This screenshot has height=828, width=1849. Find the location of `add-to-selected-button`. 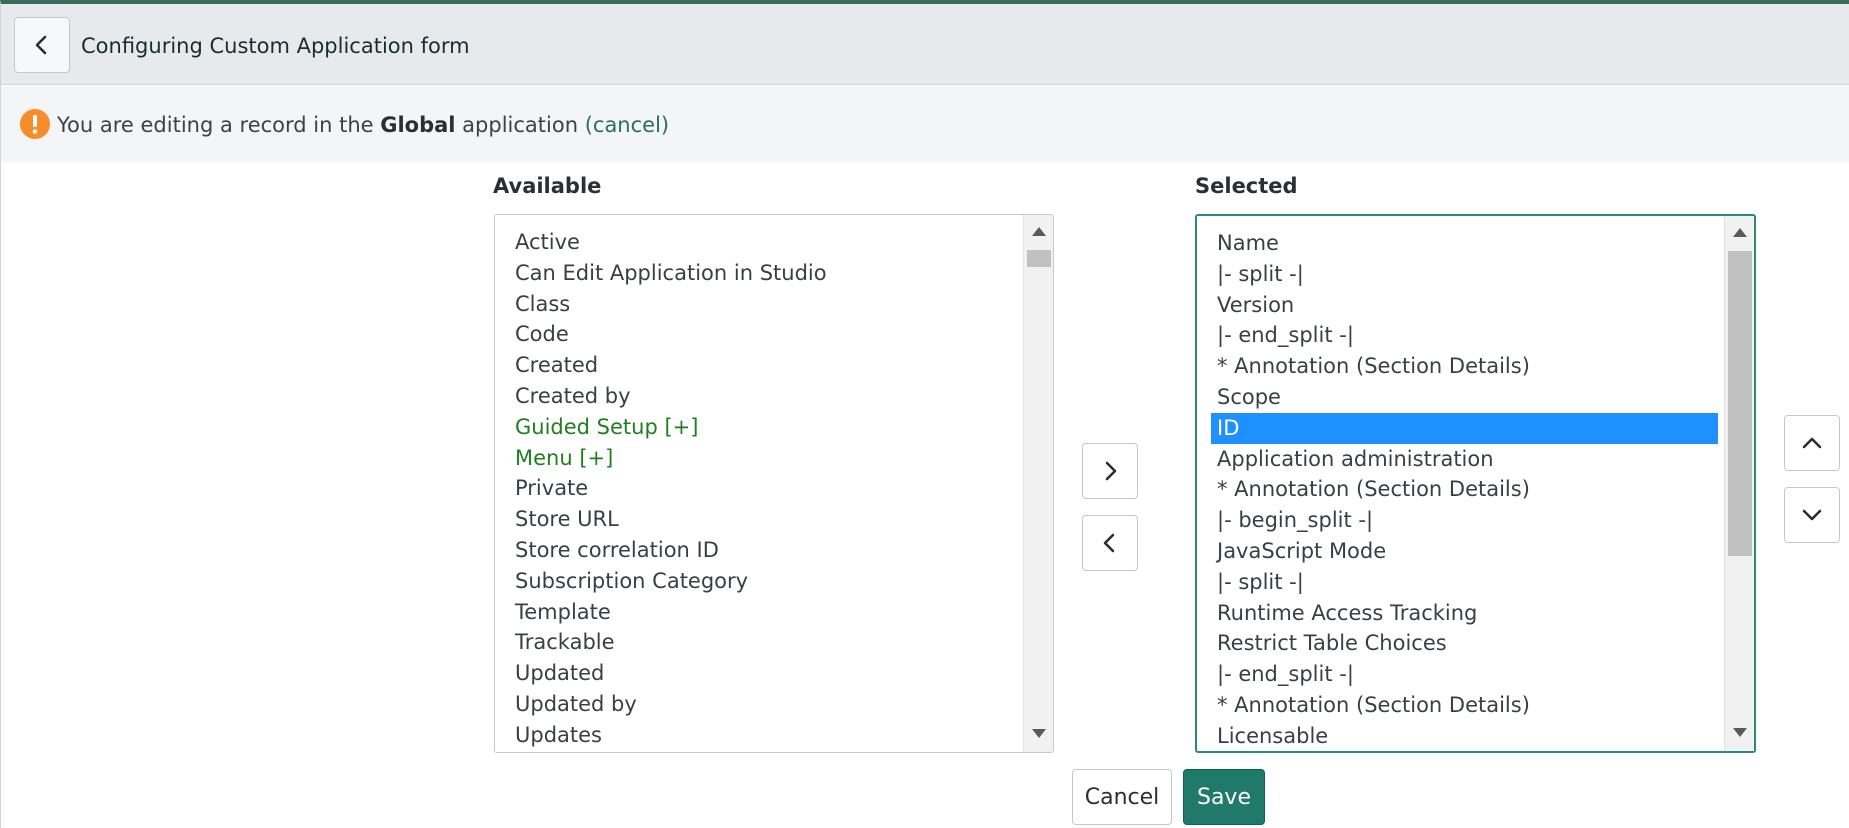

add-to-selected-button is located at coordinates (1110, 471).